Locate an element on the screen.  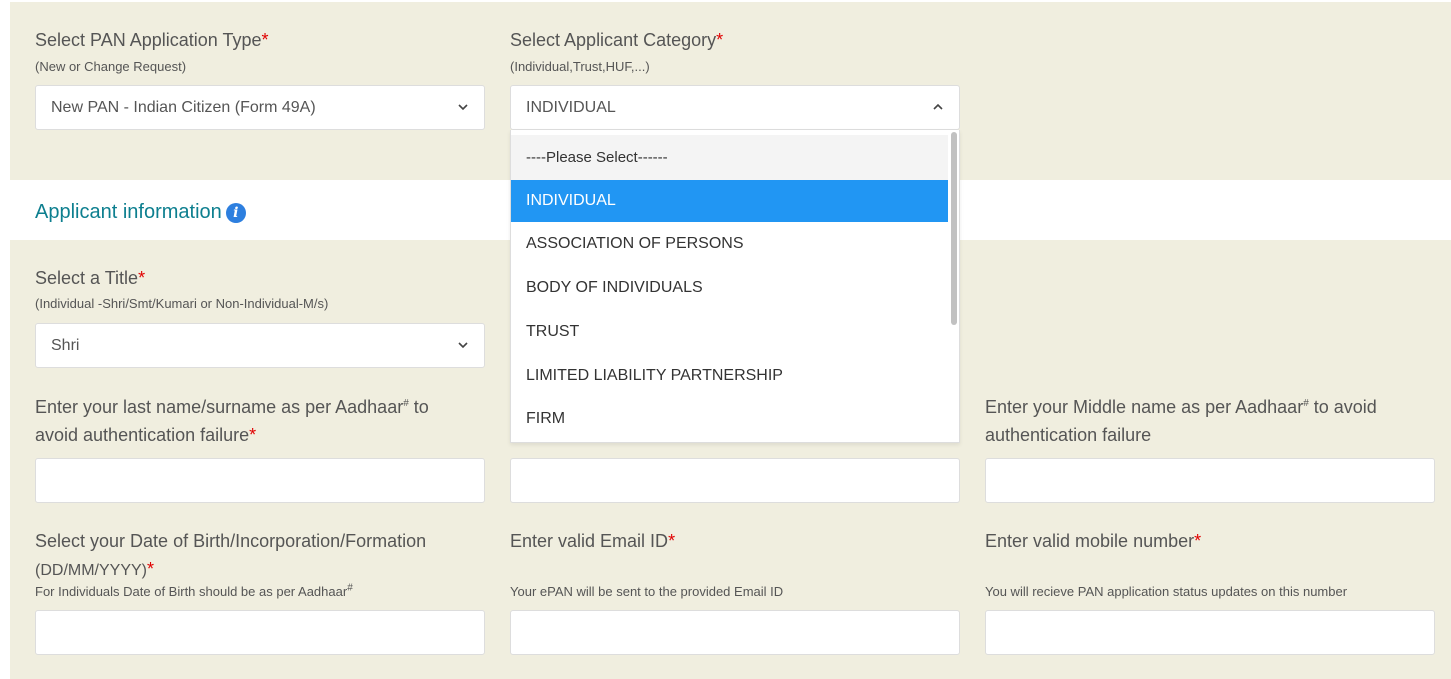
title-label: Select a Title* is located at coordinates (90, 278).